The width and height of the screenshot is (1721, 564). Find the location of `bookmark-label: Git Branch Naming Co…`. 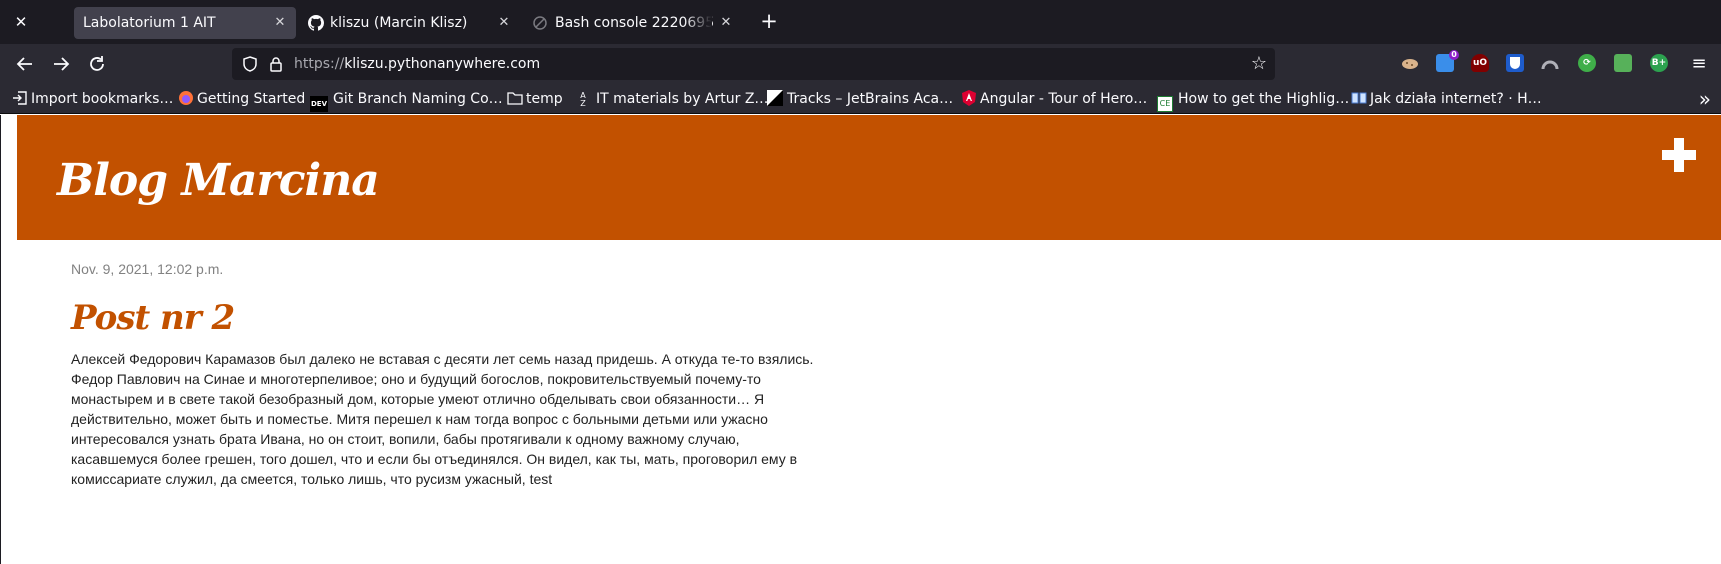

bookmark-label: Git Branch Naming Co… is located at coordinates (418, 99).